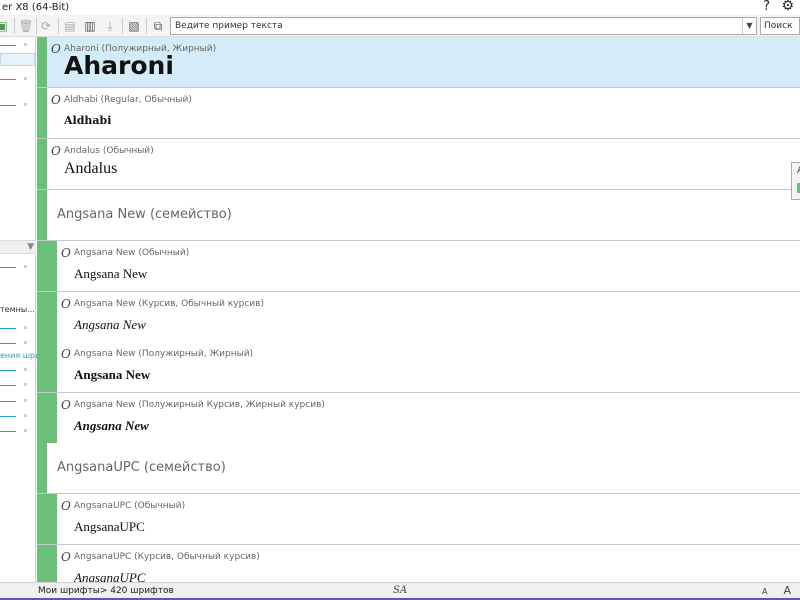 This screenshot has height=600, width=800. Describe the element at coordinates (26, 26) in the screenshot. I see `delete-icon: 🗑` at that location.